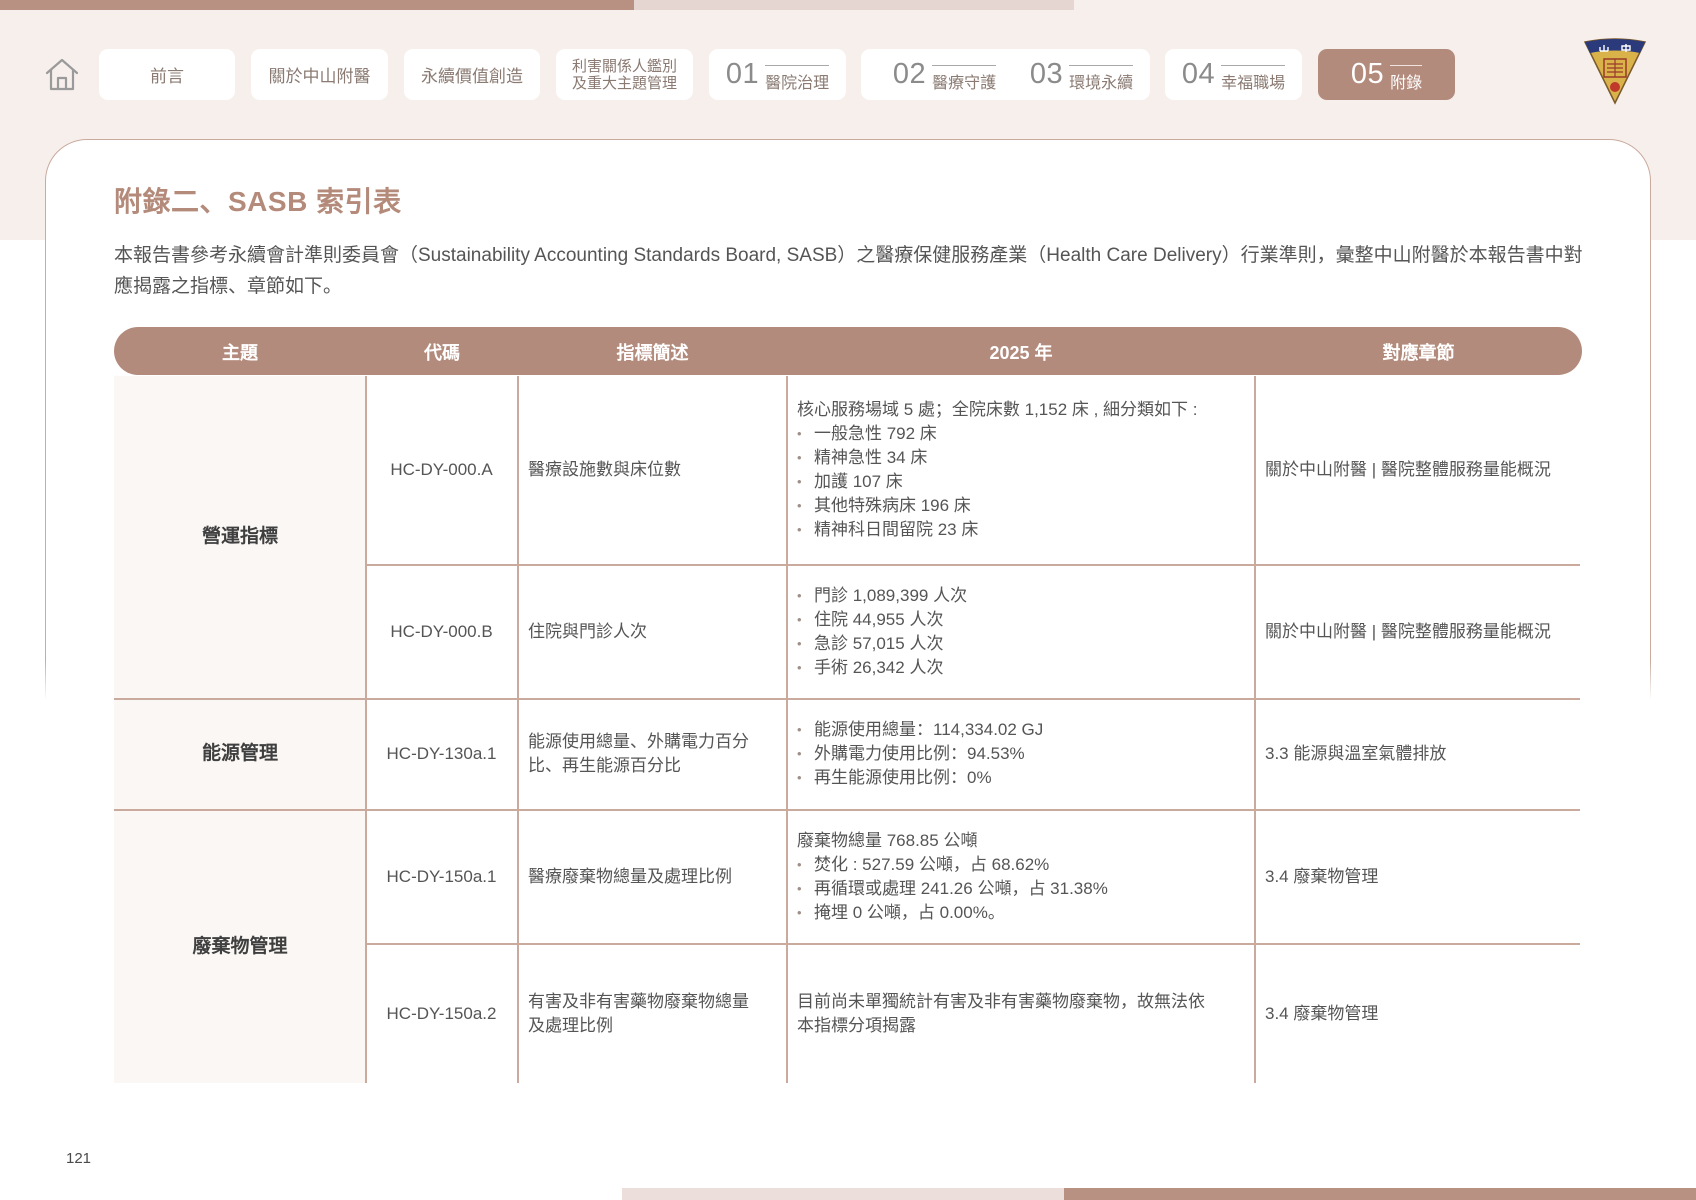  I want to click on list-item: • 急診 57,015 人次, so click(870, 643).